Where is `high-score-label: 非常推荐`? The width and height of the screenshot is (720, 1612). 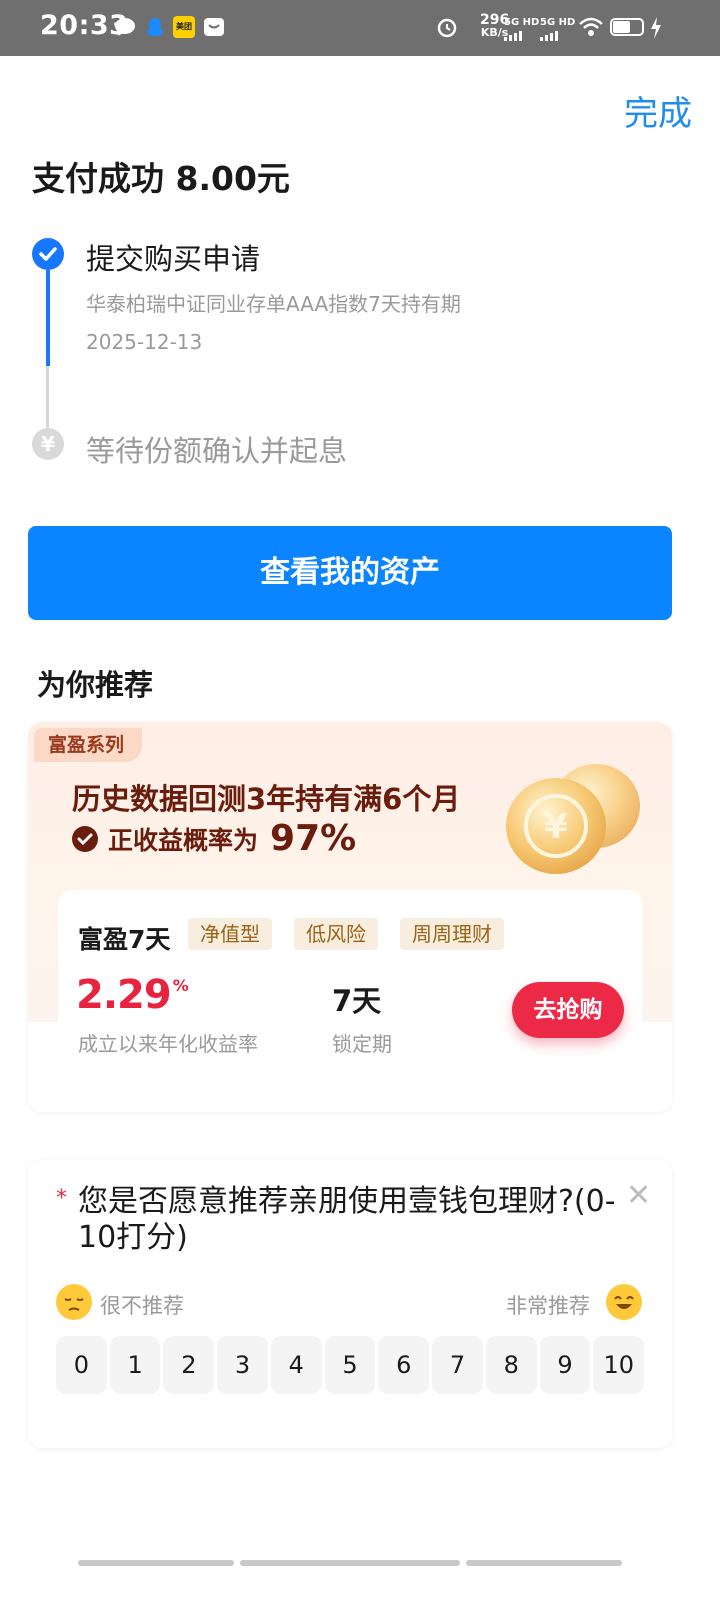
high-score-label: 非常推荐 is located at coordinates (548, 1306).